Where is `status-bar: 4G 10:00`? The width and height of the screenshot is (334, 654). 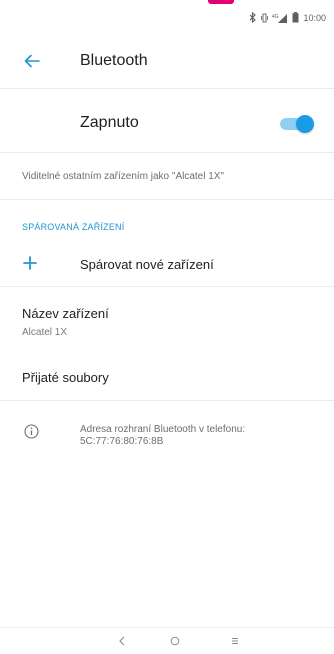
status-bar: 4G 10:00 is located at coordinates (167, 17).